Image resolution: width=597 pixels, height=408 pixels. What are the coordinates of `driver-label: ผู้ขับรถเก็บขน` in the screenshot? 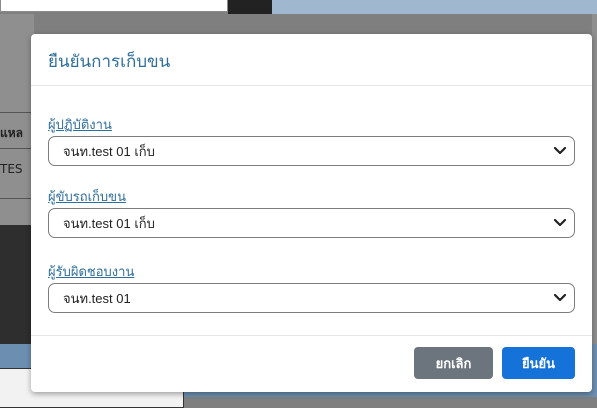 It's located at (87, 196).